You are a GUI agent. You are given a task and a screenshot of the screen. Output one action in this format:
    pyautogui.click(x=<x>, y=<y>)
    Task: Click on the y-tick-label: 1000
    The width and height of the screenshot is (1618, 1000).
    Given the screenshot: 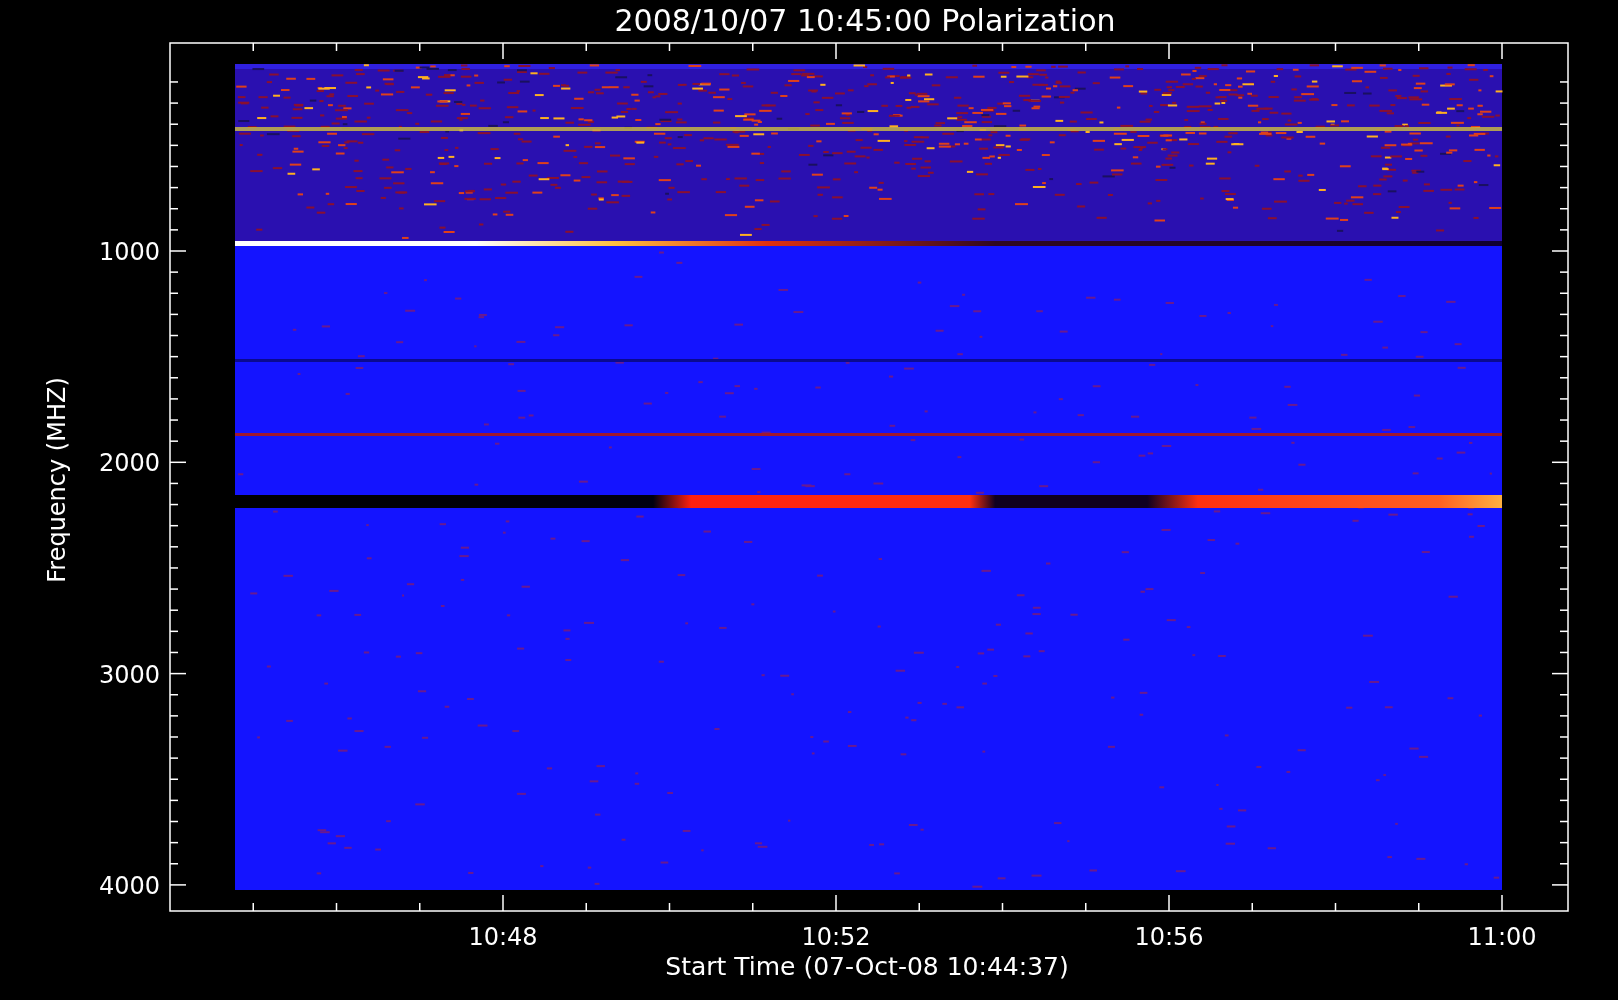 What is the action you would take?
    pyautogui.click(x=129, y=252)
    